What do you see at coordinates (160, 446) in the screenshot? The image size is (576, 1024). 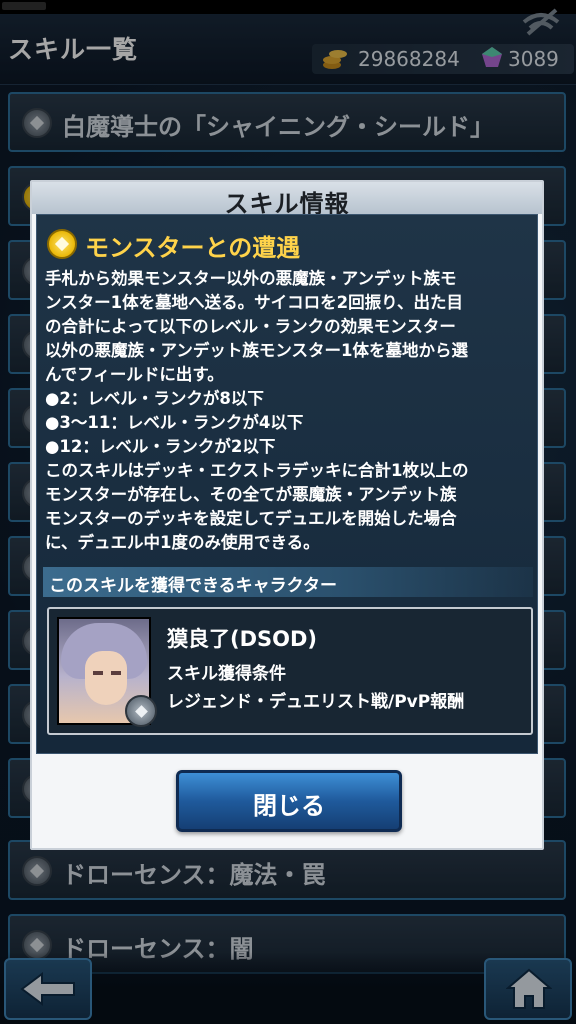 I see `description-line: ●12：レベル・ランクが2以下` at bounding box center [160, 446].